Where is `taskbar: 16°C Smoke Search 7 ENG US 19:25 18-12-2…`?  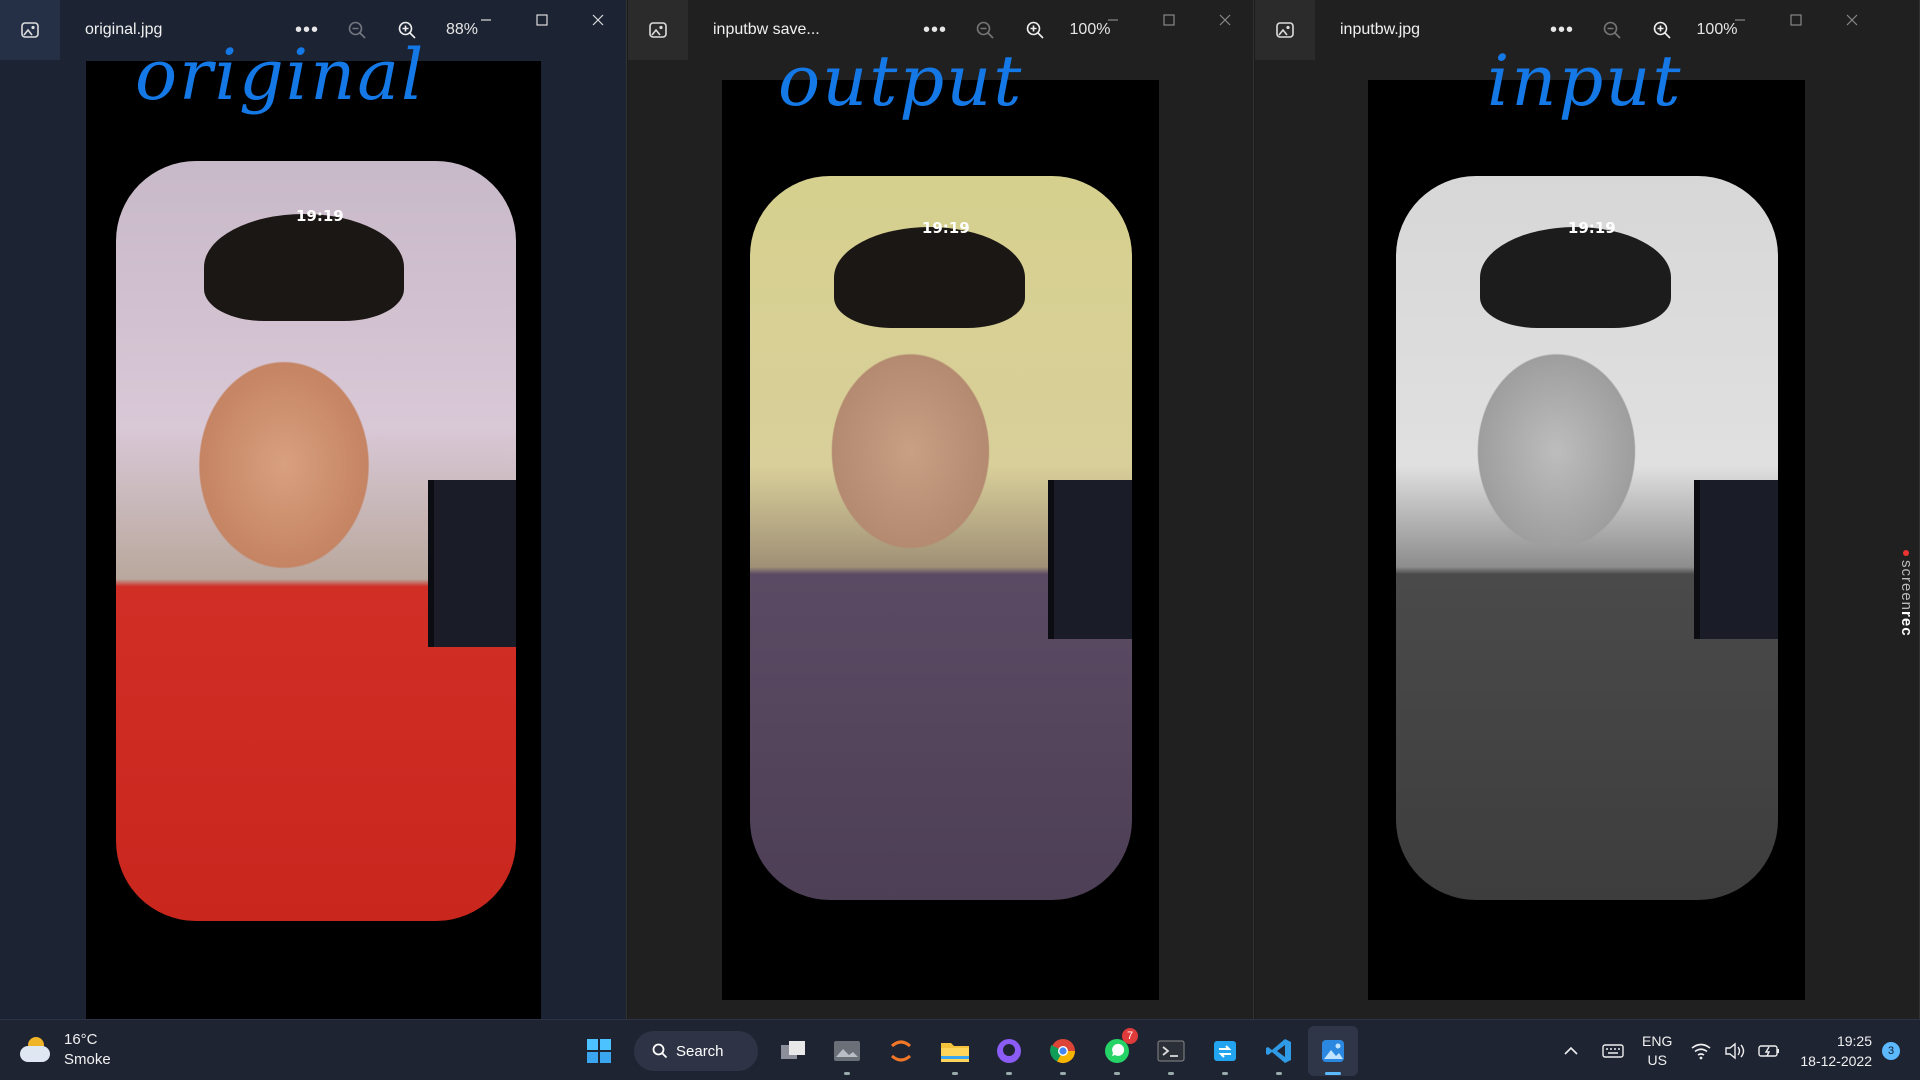
taskbar: 16°C Smoke Search 7 ENG US 19:25 18-12-2… is located at coordinates (960, 1049).